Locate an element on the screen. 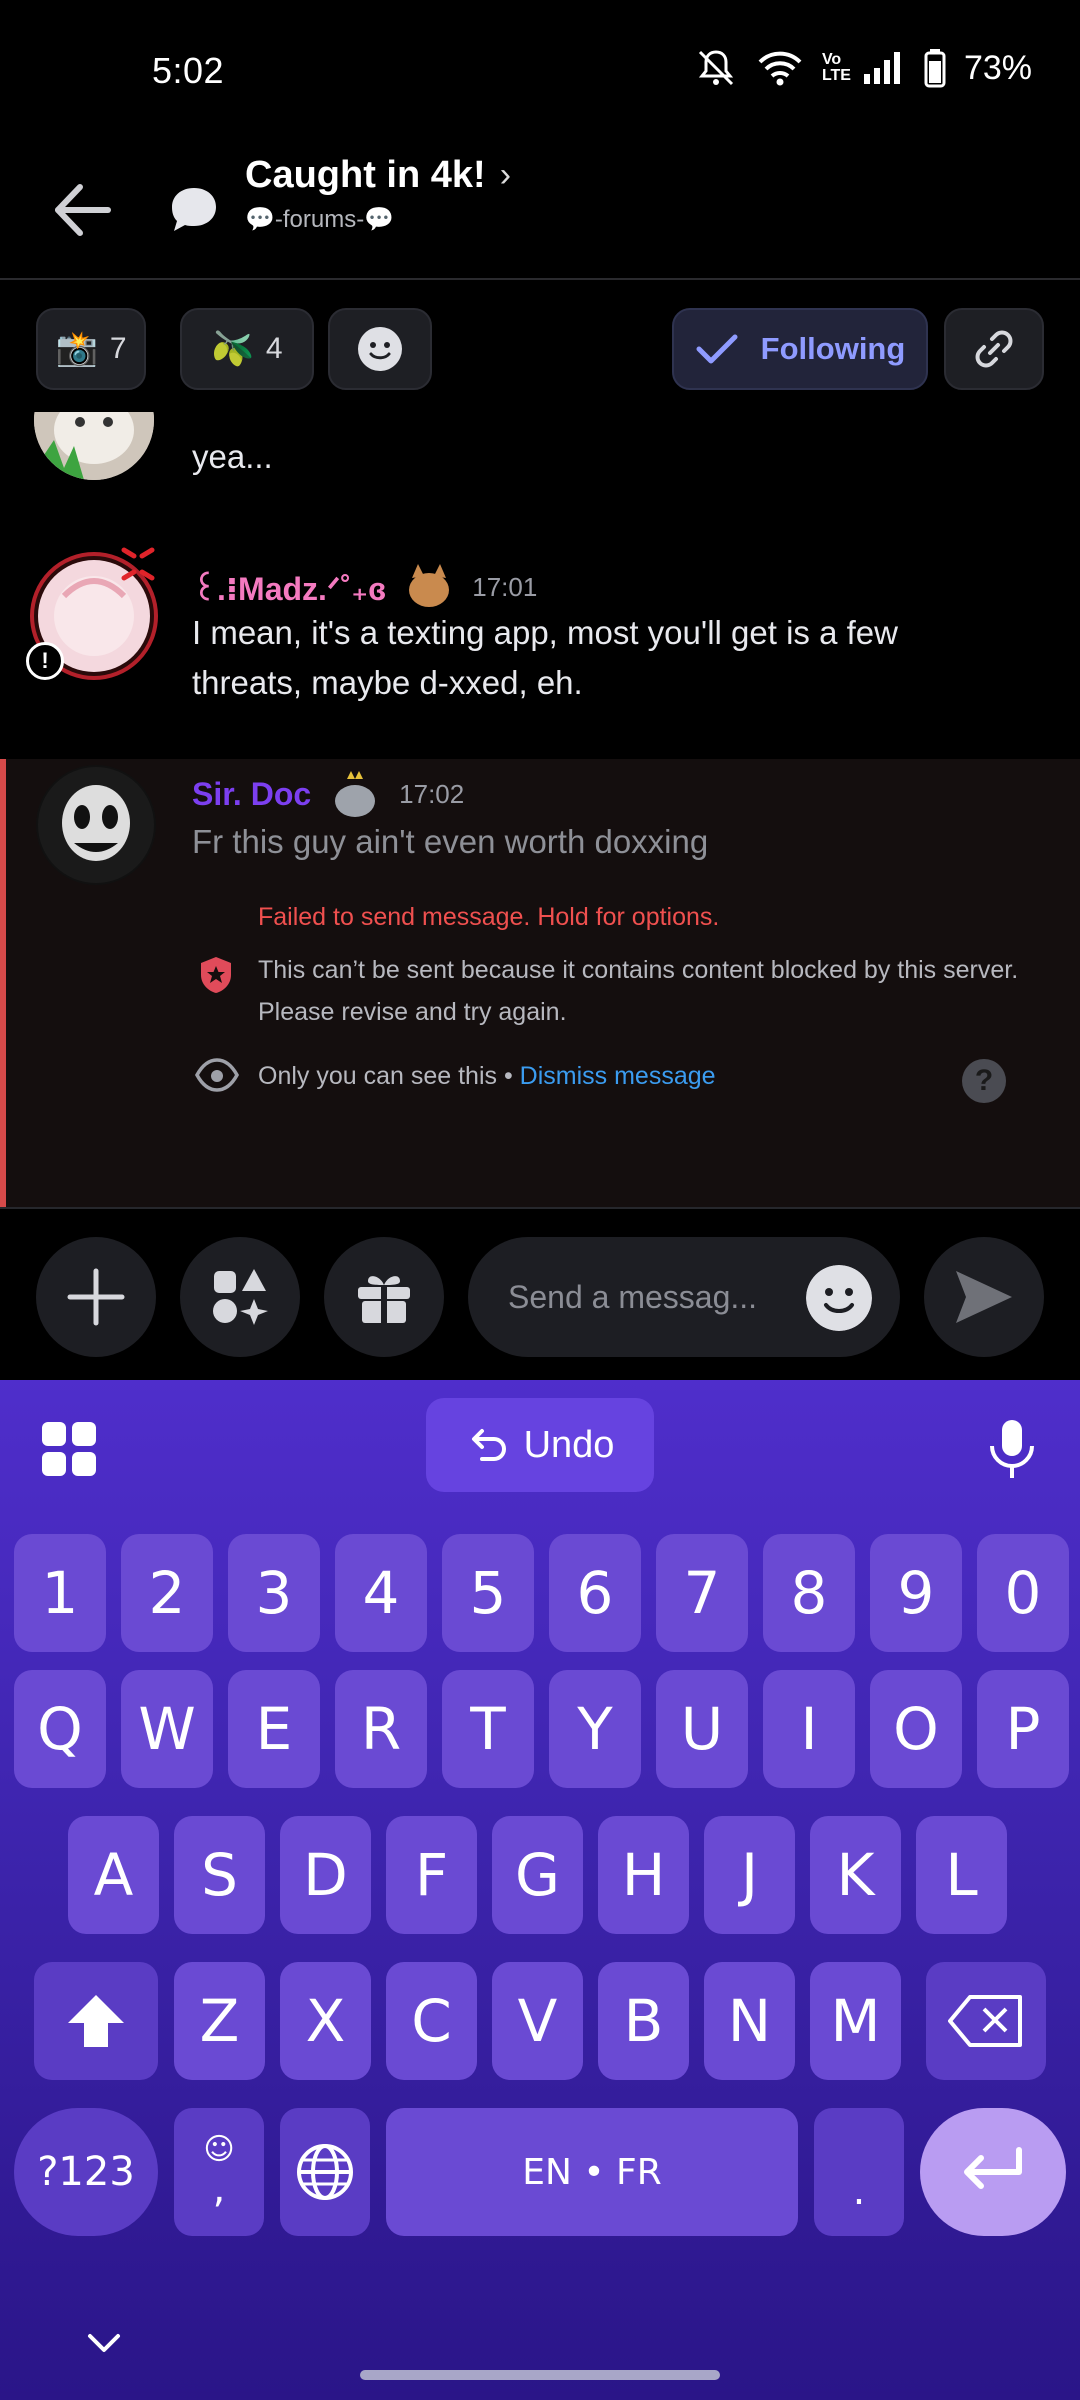 Image resolution: width=1080 pixels, height=2400 pixels. copy-link-button is located at coordinates (994, 349).